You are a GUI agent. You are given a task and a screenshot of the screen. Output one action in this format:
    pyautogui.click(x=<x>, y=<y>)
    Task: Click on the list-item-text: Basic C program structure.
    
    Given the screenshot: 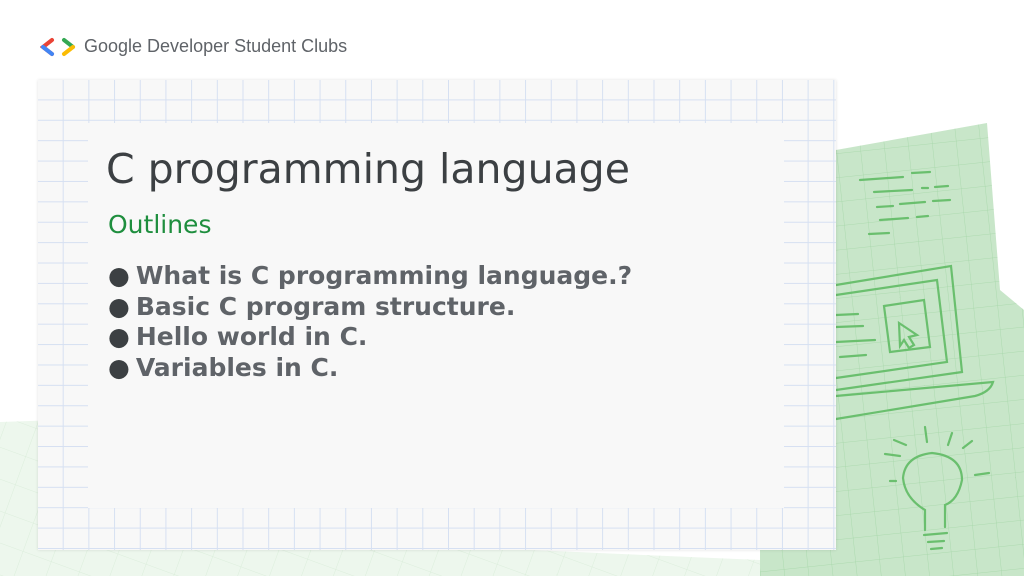 What is the action you would take?
    pyautogui.click(x=325, y=306)
    